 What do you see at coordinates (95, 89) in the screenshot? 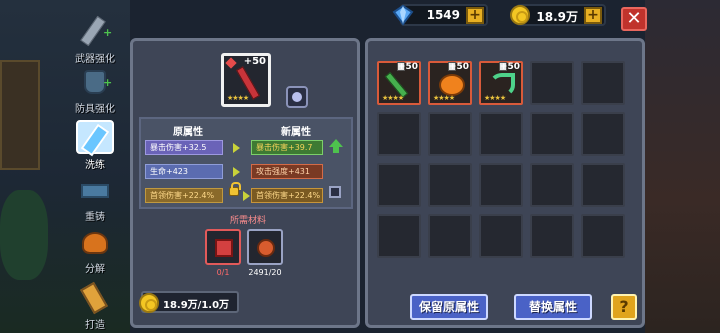
I see `menu-armor-upgrade: + 防具强化` at bounding box center [95, 89].